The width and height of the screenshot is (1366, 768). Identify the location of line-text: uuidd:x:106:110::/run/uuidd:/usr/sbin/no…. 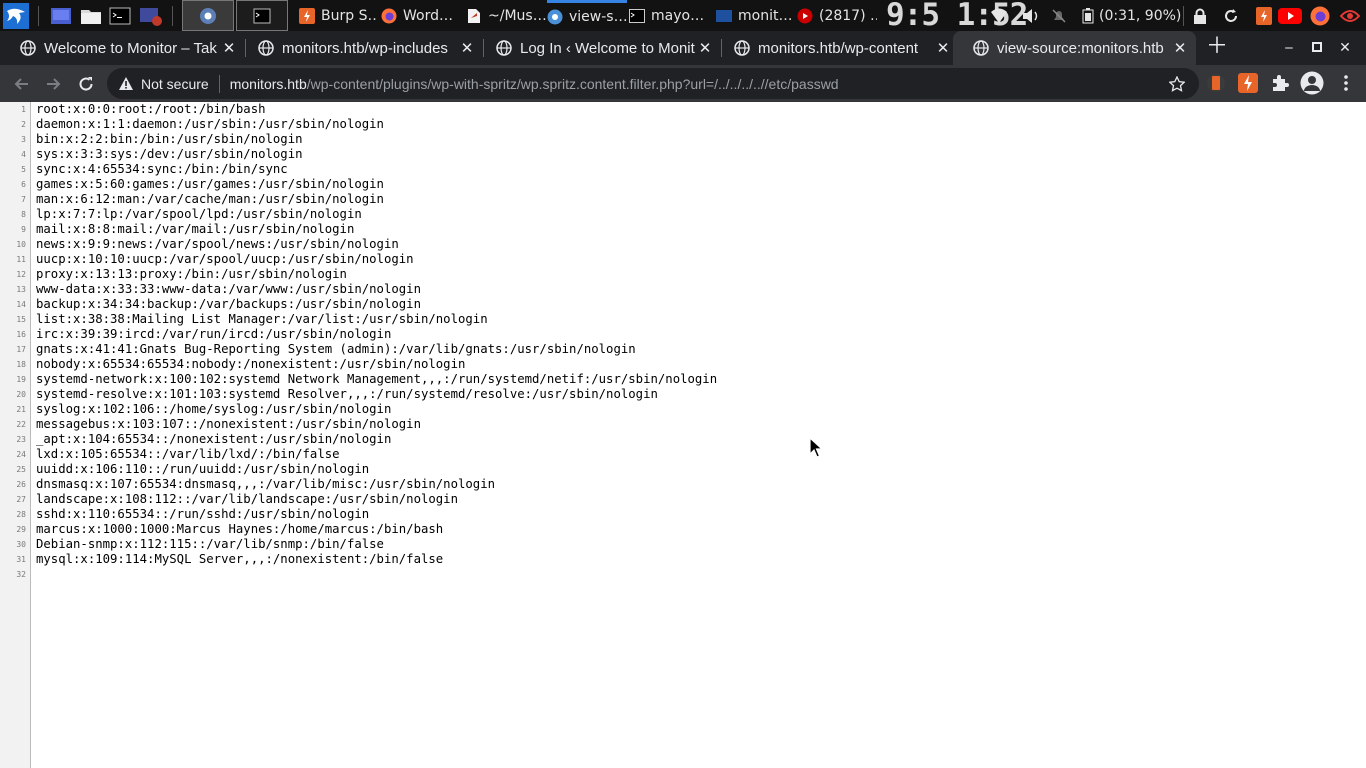
(203, 469).